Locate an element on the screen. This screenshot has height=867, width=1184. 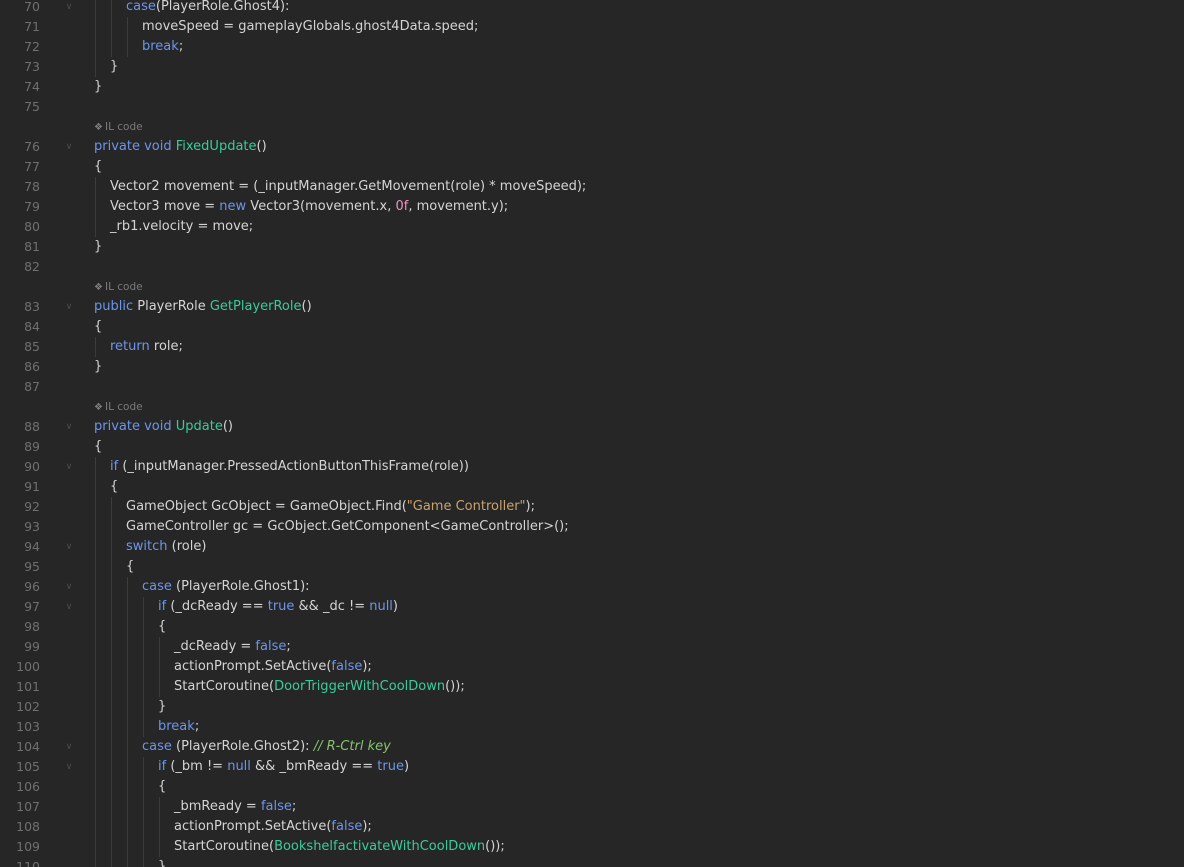
line-number: 109 is located at coordinates (28, 846).